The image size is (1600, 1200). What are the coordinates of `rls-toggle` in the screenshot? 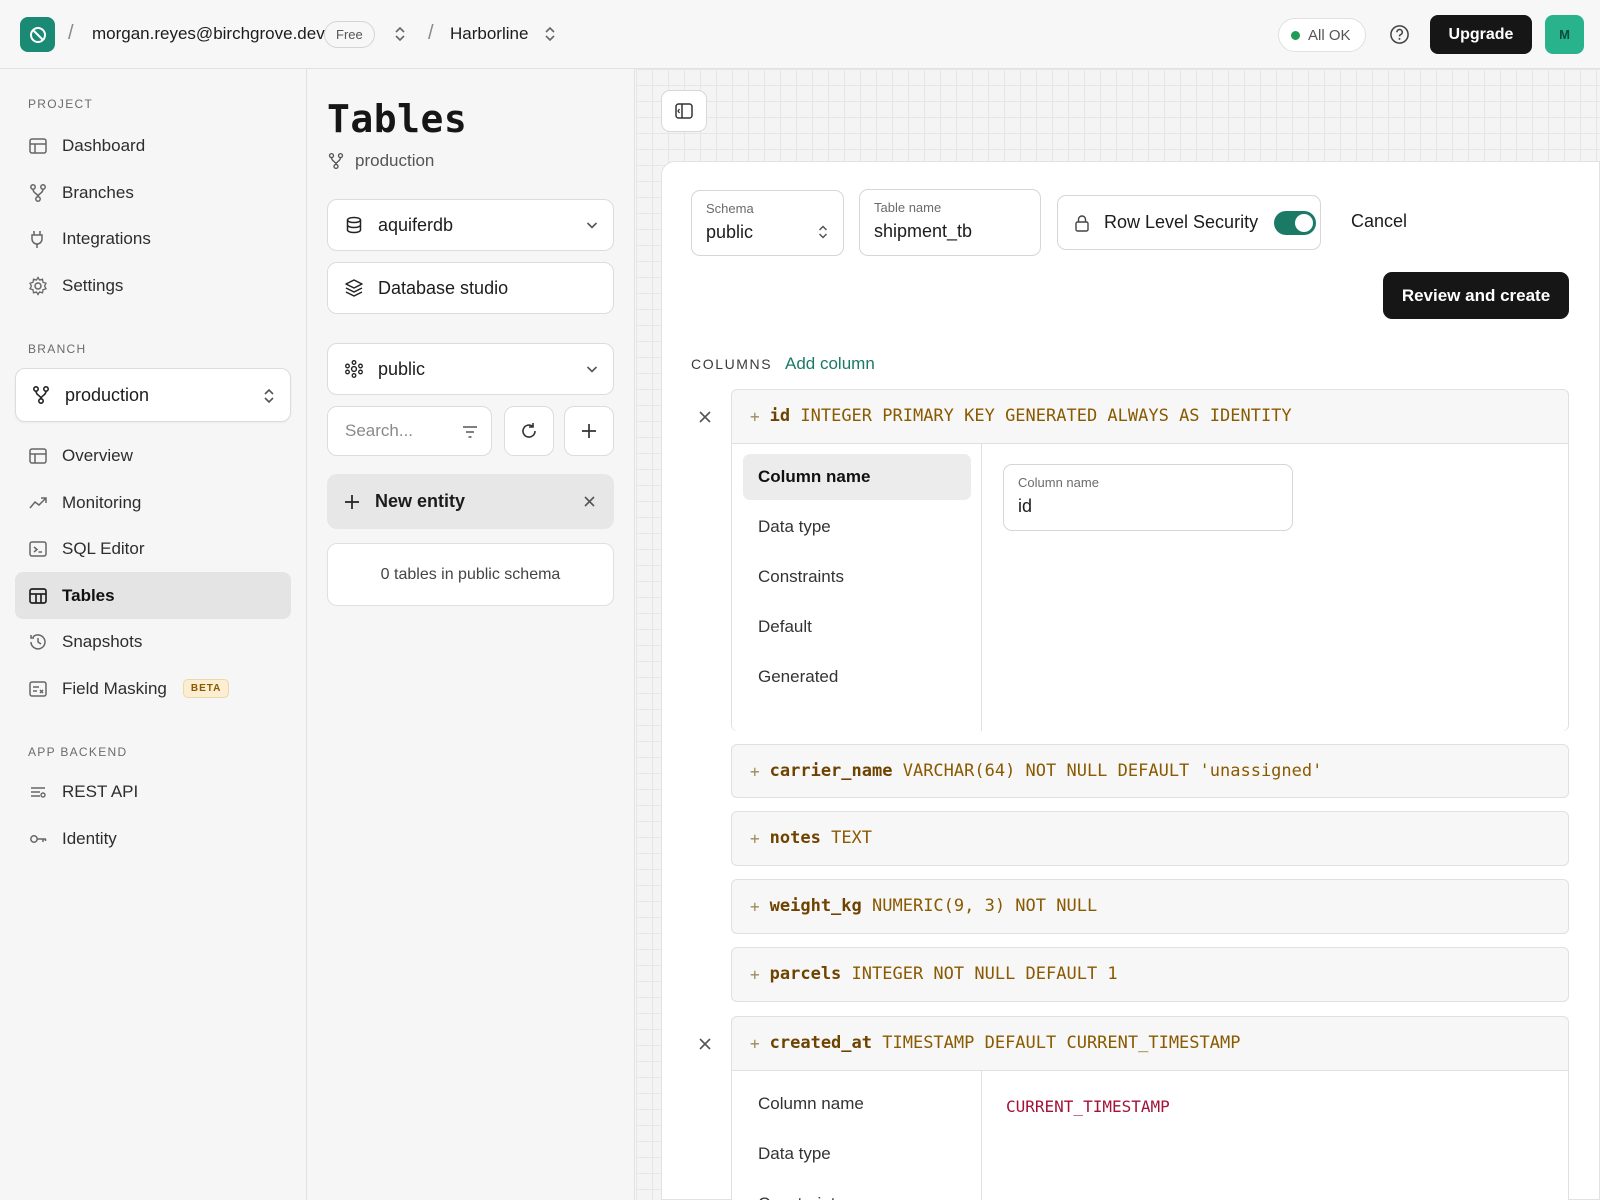 It's located at (1295, 222).